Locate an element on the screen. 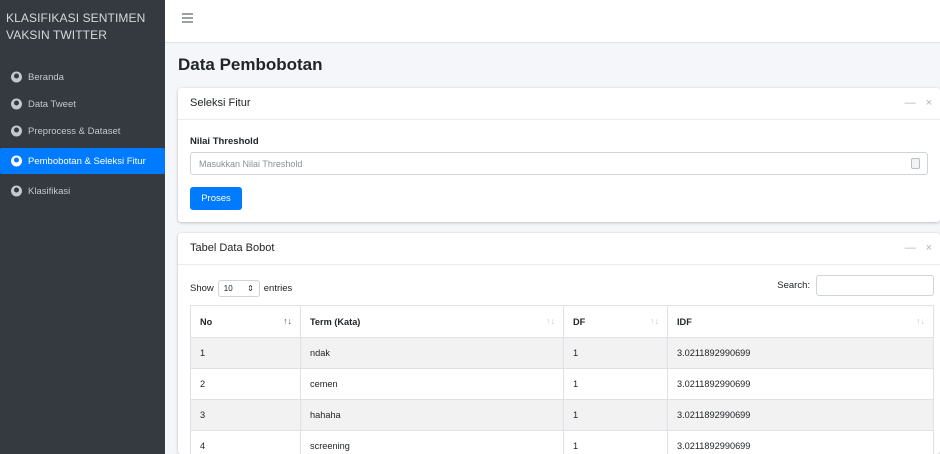 The width and height of the screenshot is (940, 454). table-header-row: No ↑↓ Term (Kata) ↑↓ DF ↑↓ IDF ↑↓ is located at coordinates (562, 321).